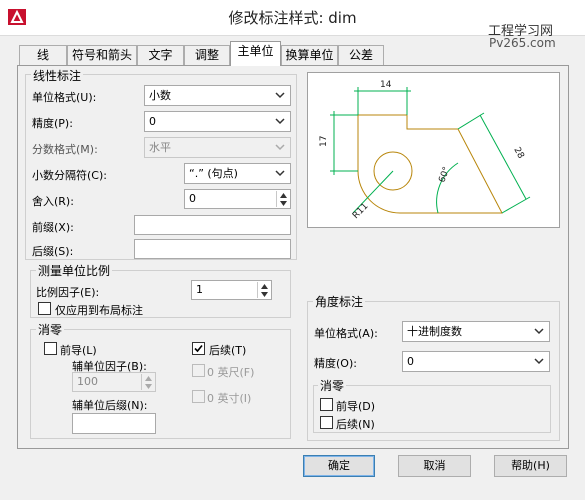 This screenshot has height=500, width=585. What do you see at coordinates (434, 331) in the screenshot?
I see `angular-unit-format-value: 十进制度数` at bounding box center [434, 331].